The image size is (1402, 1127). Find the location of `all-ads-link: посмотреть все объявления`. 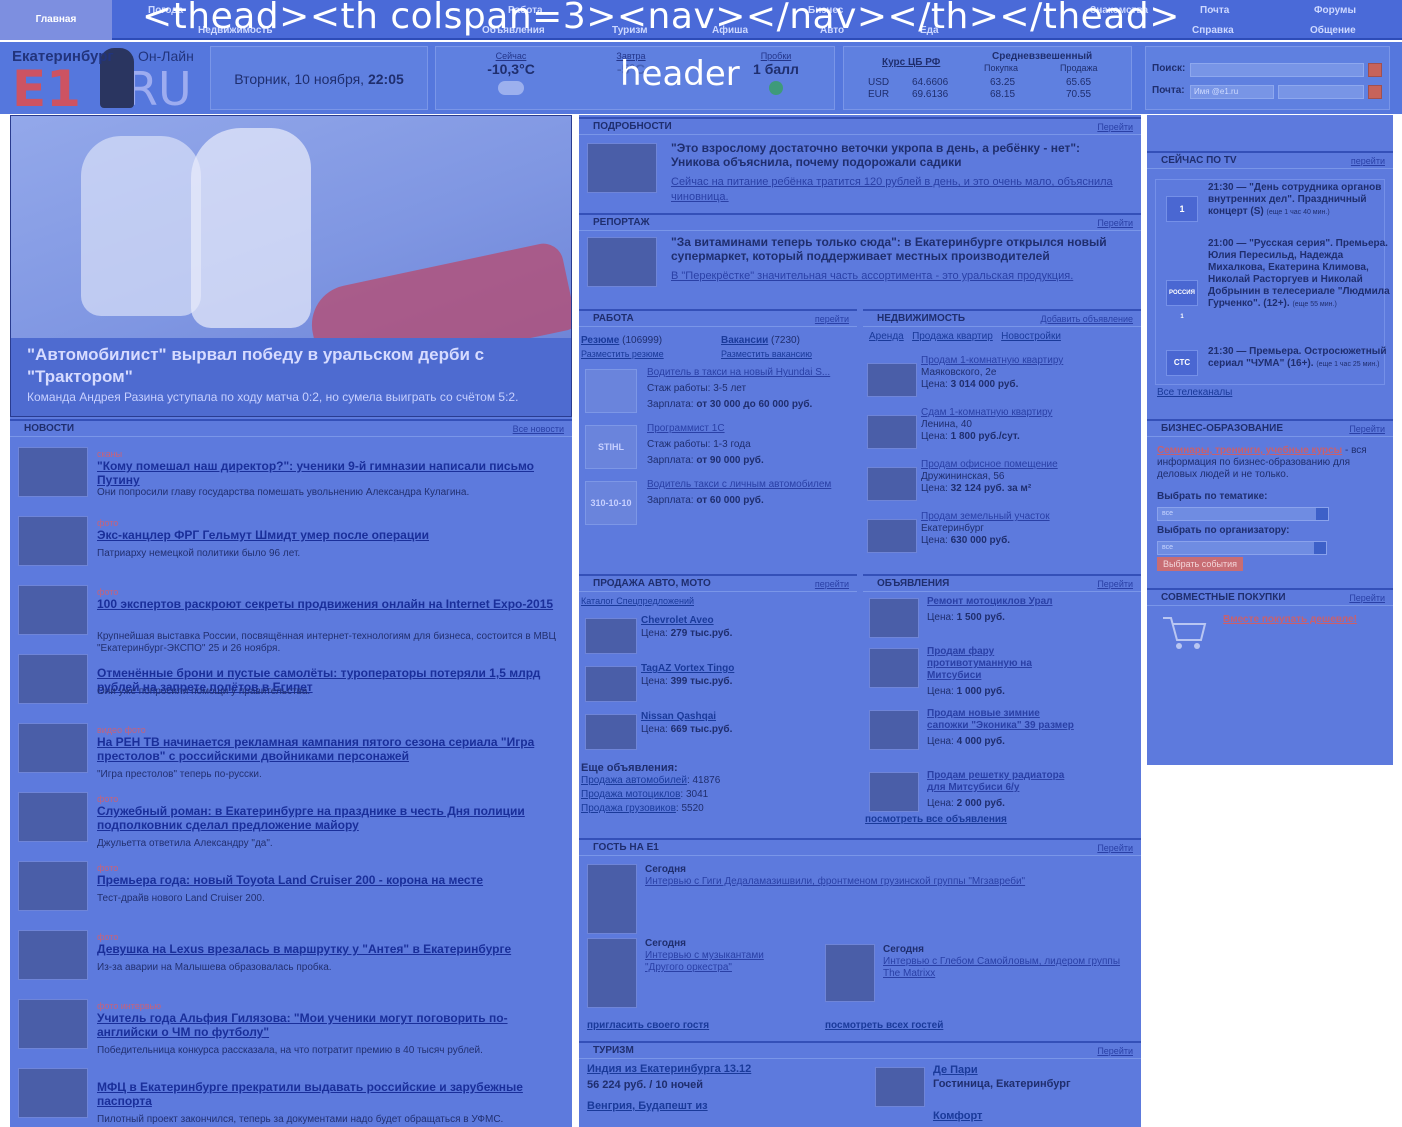

all-ads-link: посмотреть все объявления is located at coordinates (1002, 819).